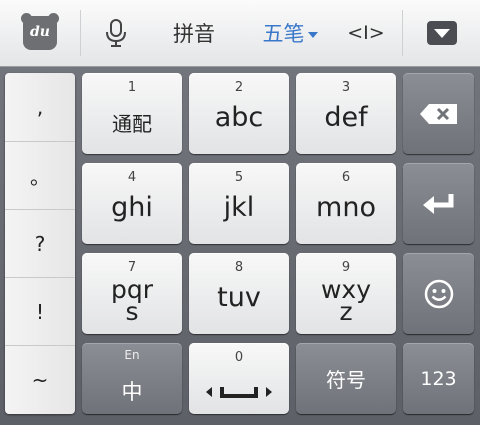 The image size is (480, 425). I want to click on lang-main-label: 中, so click(132, 392).